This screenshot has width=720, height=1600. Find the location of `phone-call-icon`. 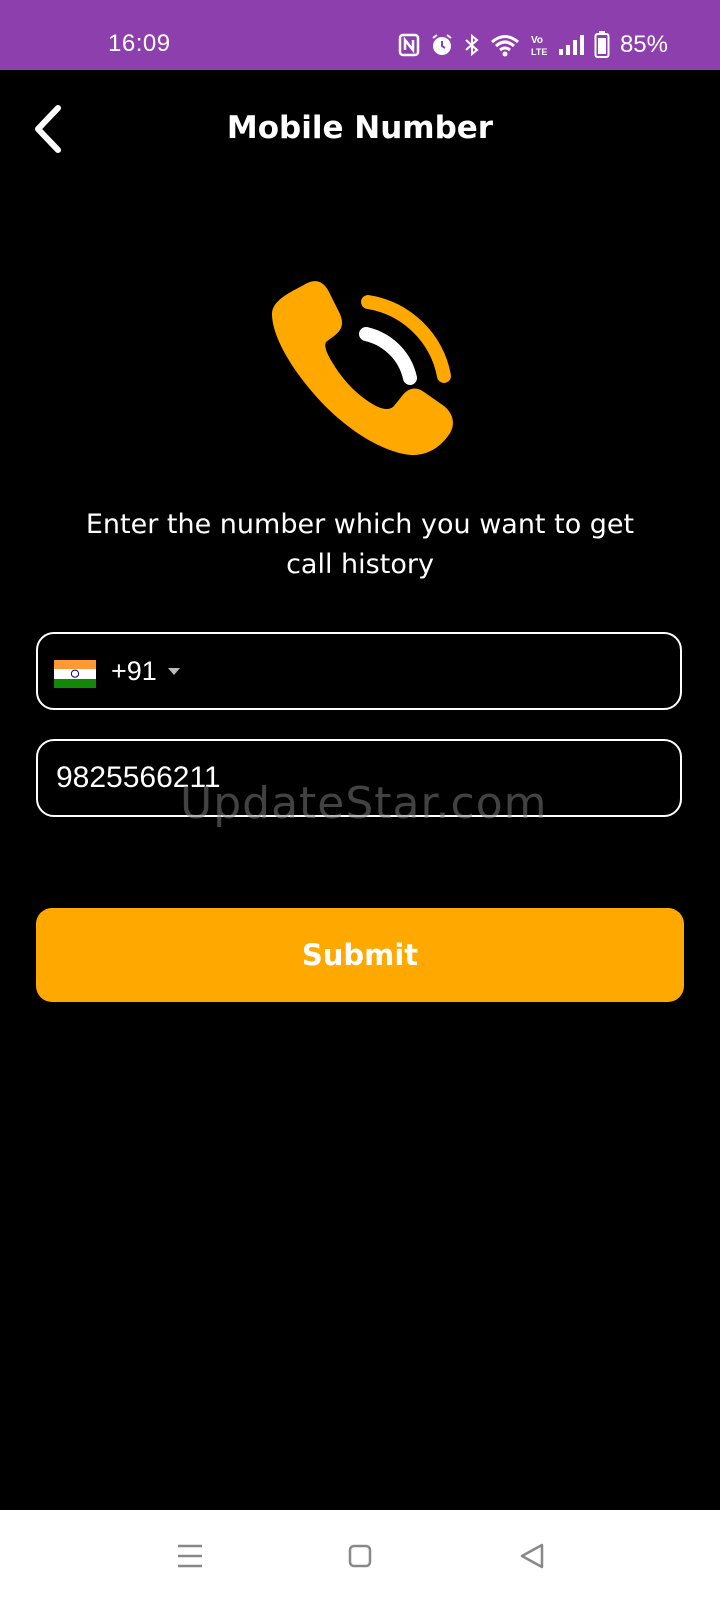

phone-call-icon is located at coordinates (362, 368).